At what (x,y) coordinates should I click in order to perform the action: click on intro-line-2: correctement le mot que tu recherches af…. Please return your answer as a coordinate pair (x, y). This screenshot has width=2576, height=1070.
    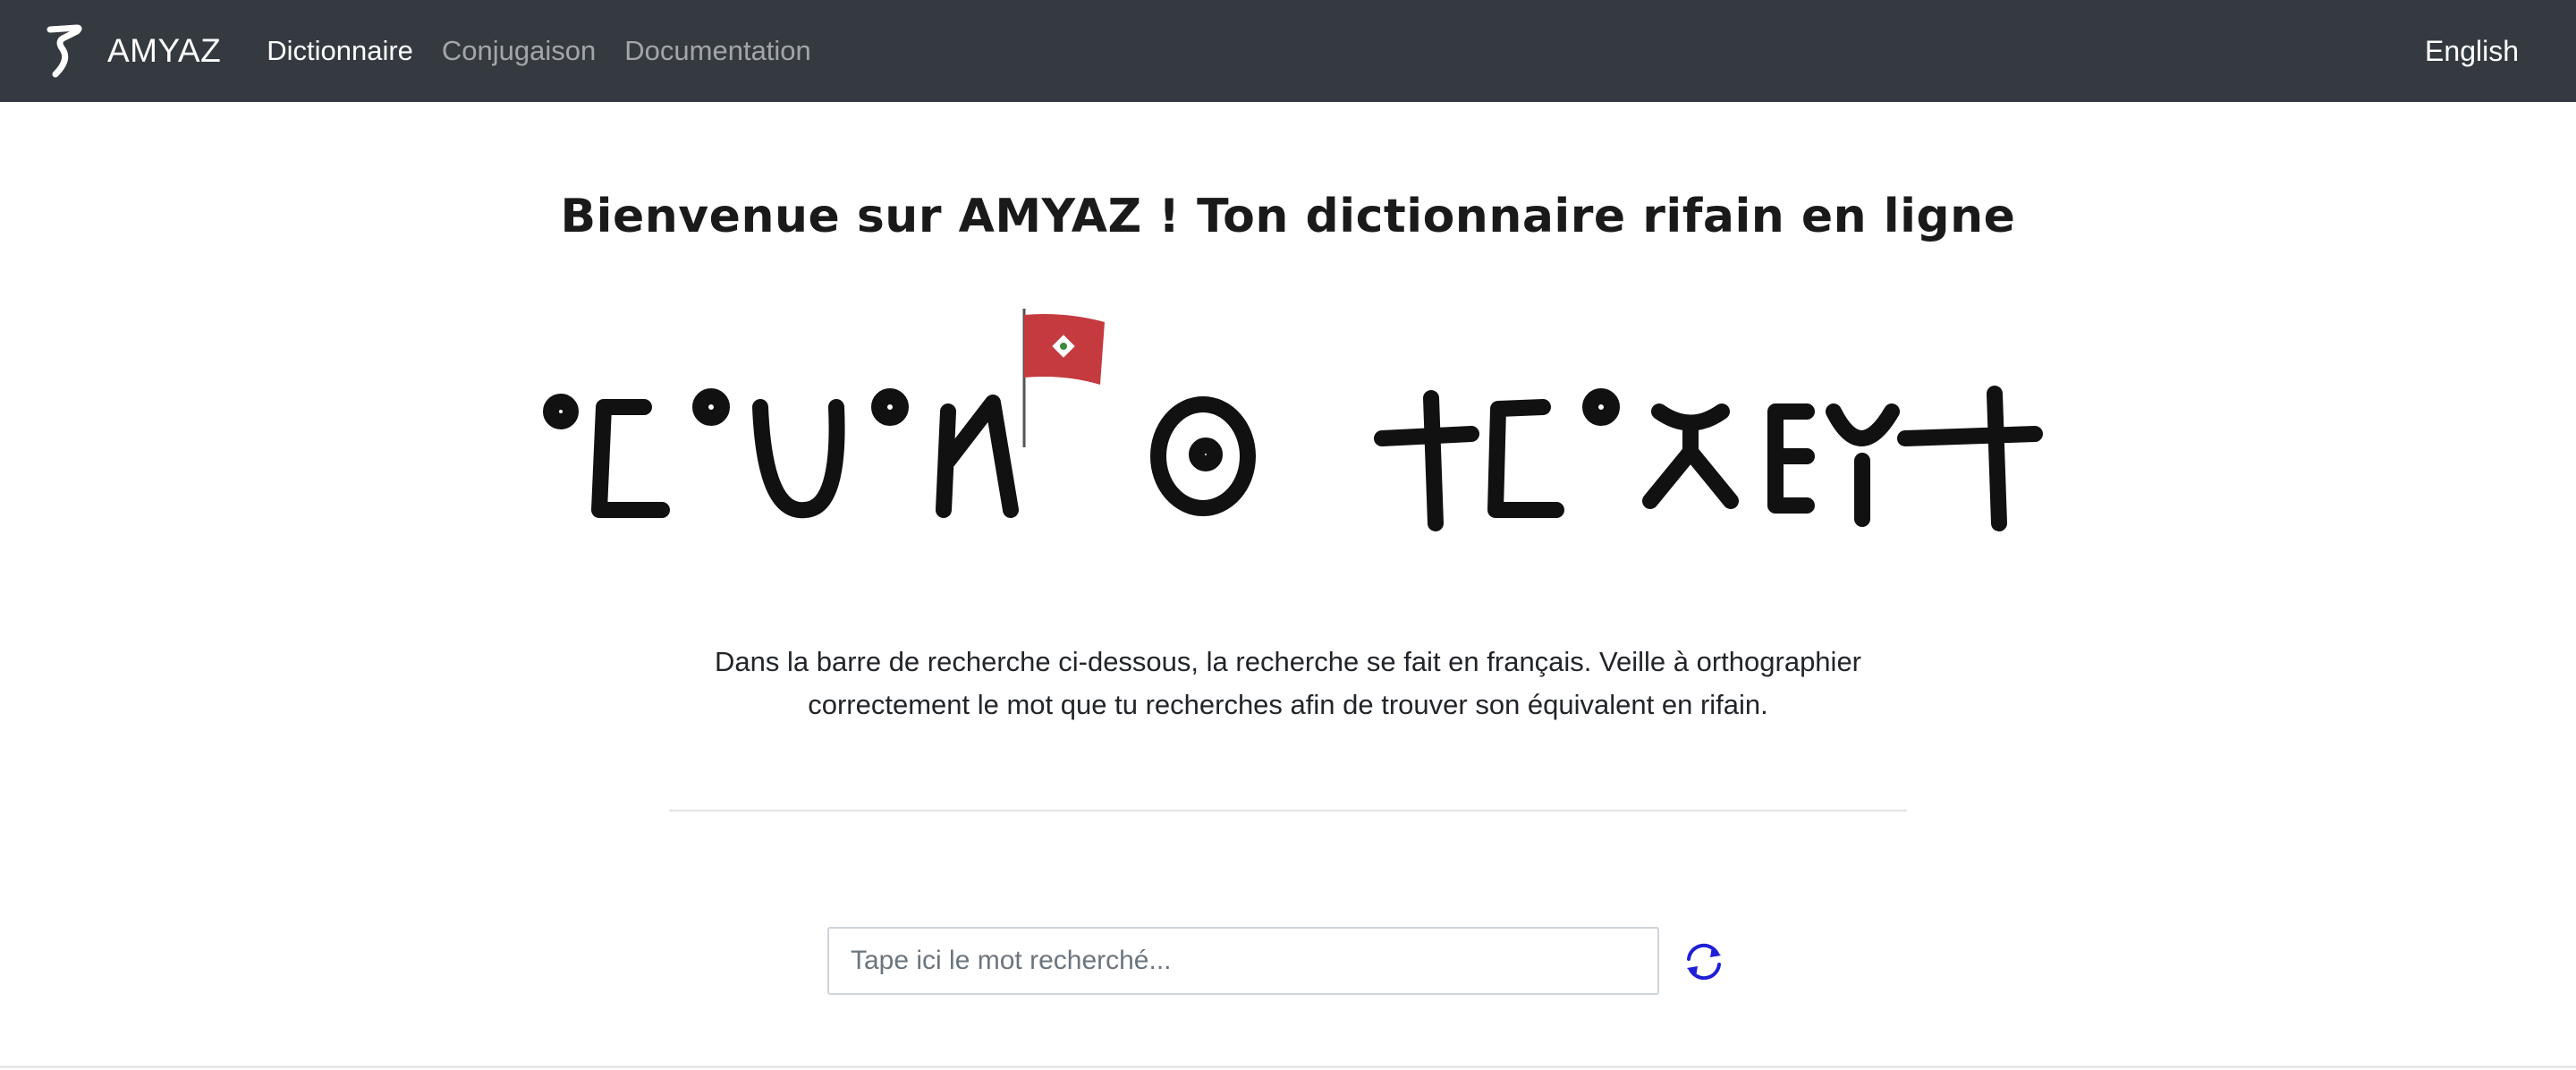
    Looking at the image, I should click on (1288, 704).